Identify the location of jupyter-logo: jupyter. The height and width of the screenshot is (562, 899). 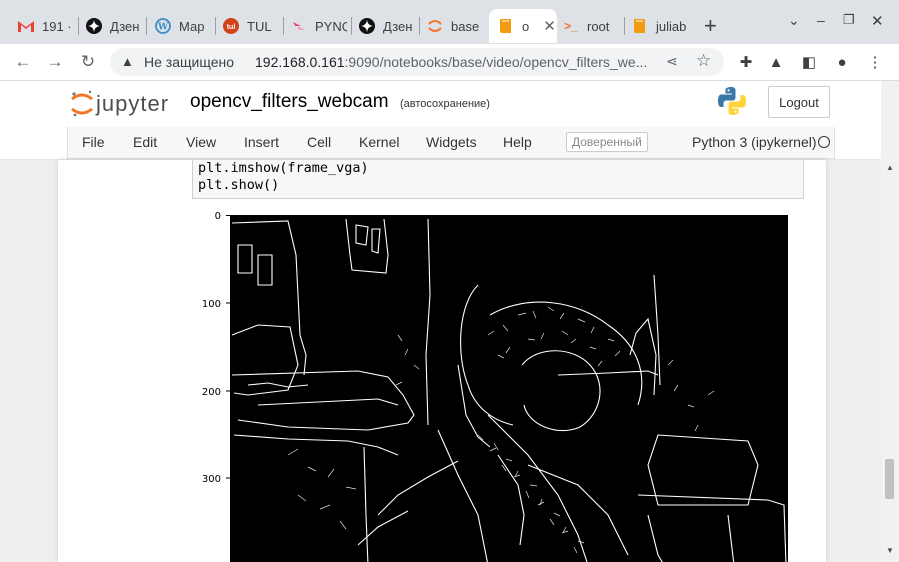
(119, 104).